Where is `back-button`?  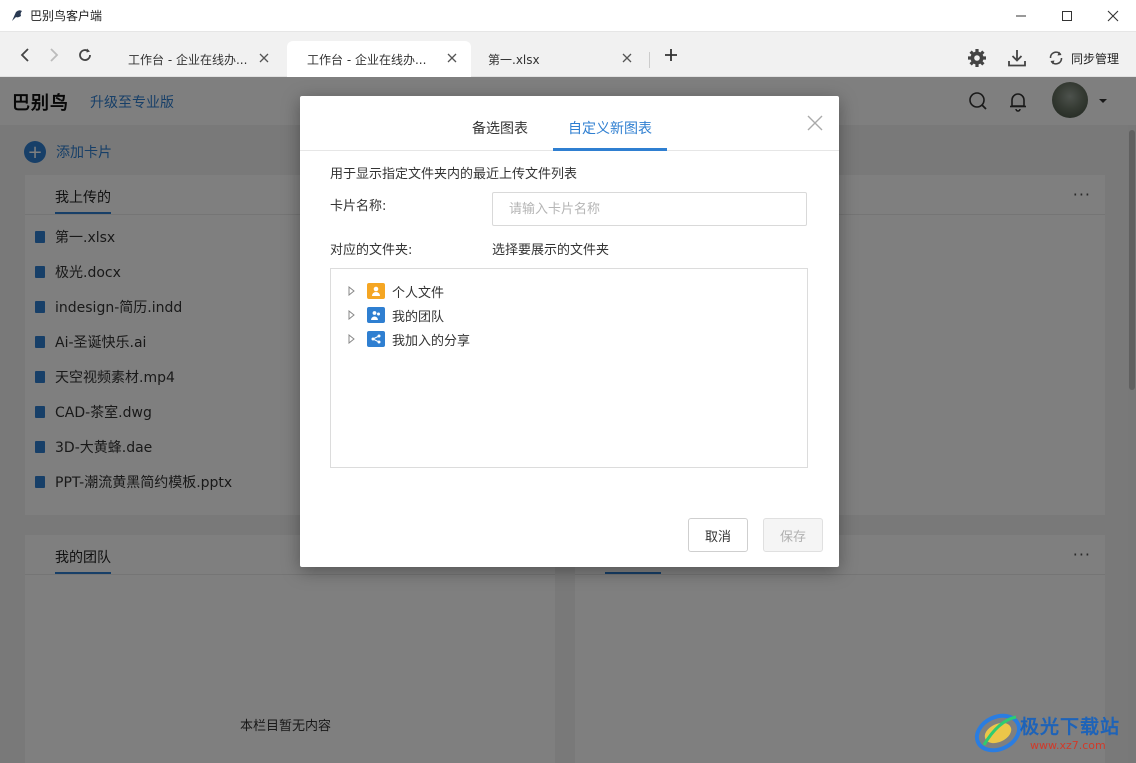 back-button is located at coordinates (25, 55).